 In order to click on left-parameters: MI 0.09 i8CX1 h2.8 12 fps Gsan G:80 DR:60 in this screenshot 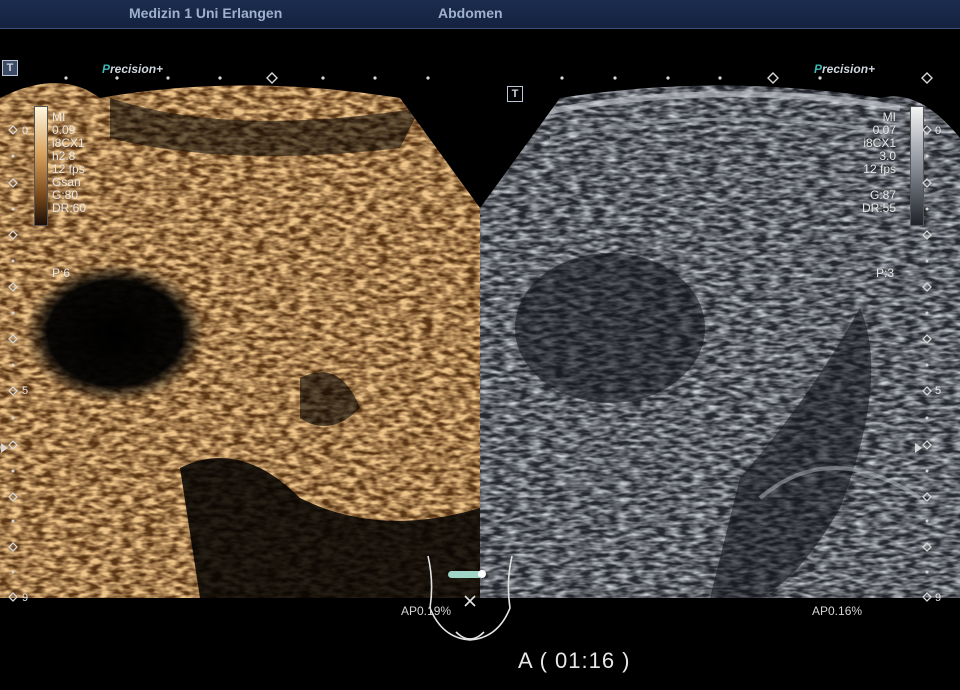, I will do `click(69, 162)`.